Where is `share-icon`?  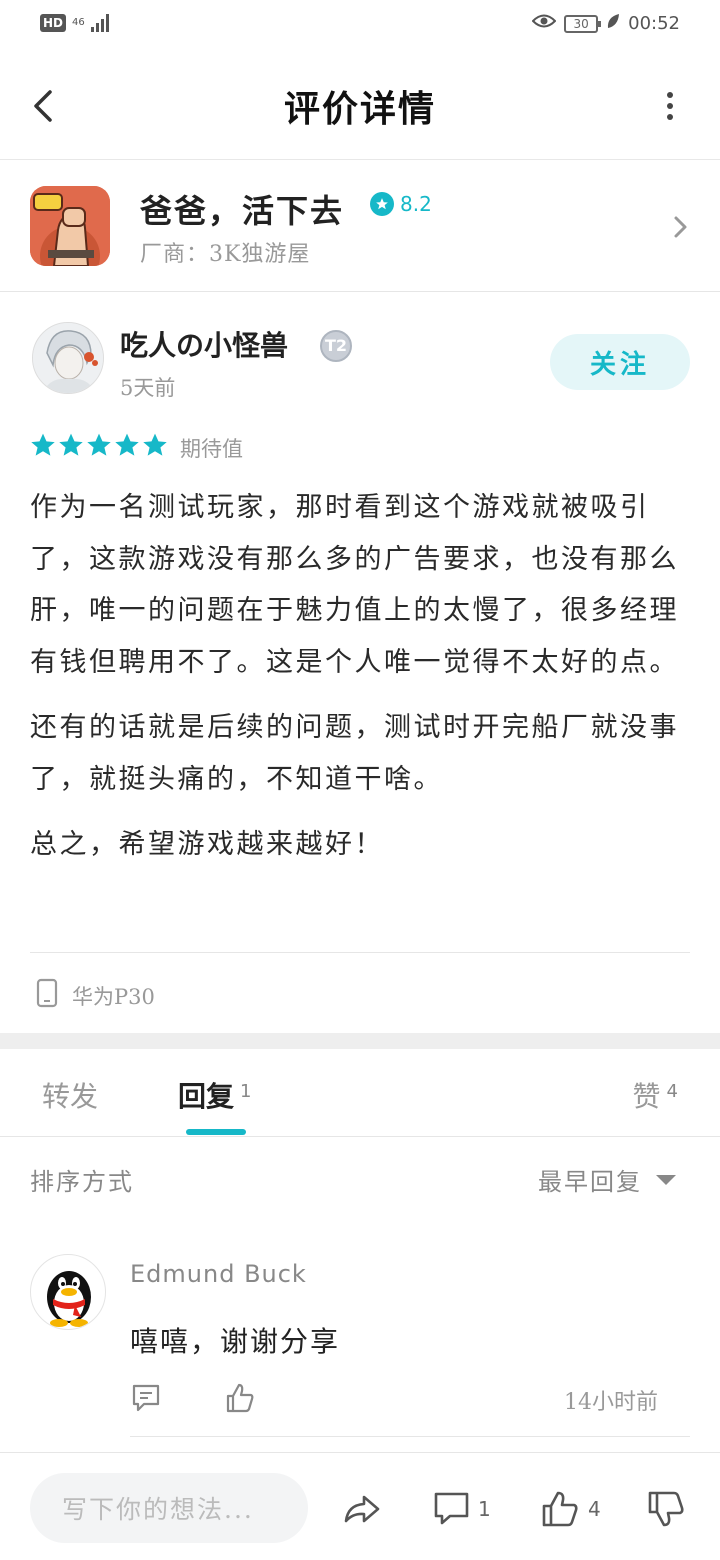 share-icon is located at coordinates (362, 1509).